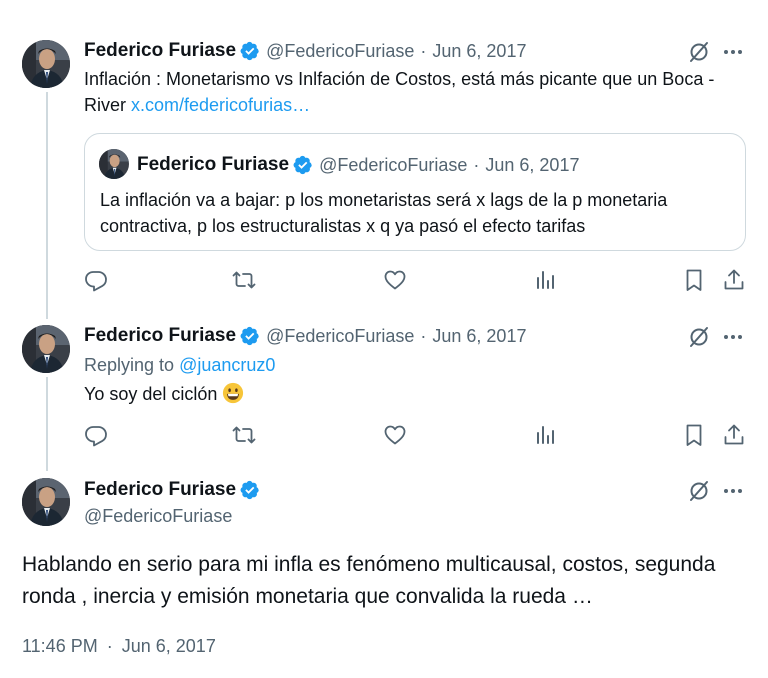 The height and width of the screenshot is (678, 768). I want to click on grinning-face-emoji, so click(233, 393).